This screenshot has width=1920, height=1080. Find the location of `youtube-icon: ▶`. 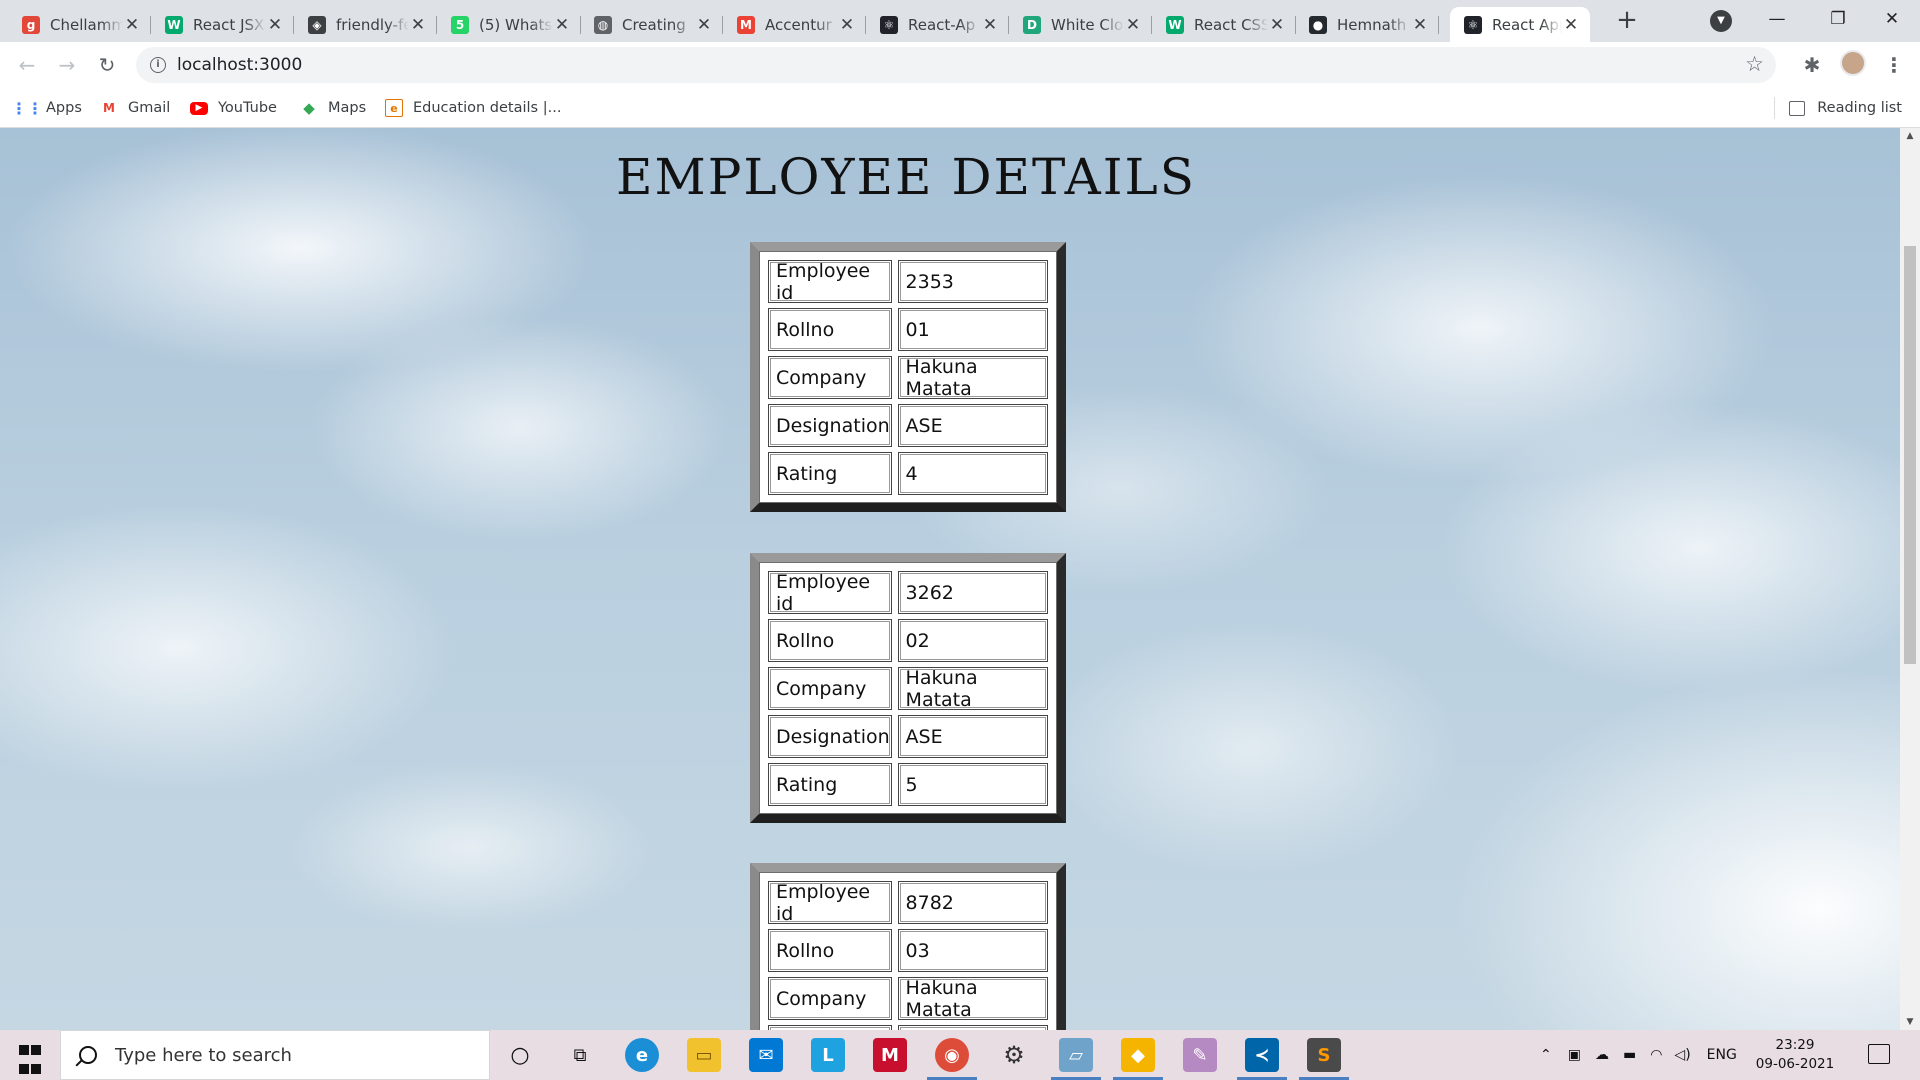

youtube-icon: ▶ is located at coordinates (199, 108).